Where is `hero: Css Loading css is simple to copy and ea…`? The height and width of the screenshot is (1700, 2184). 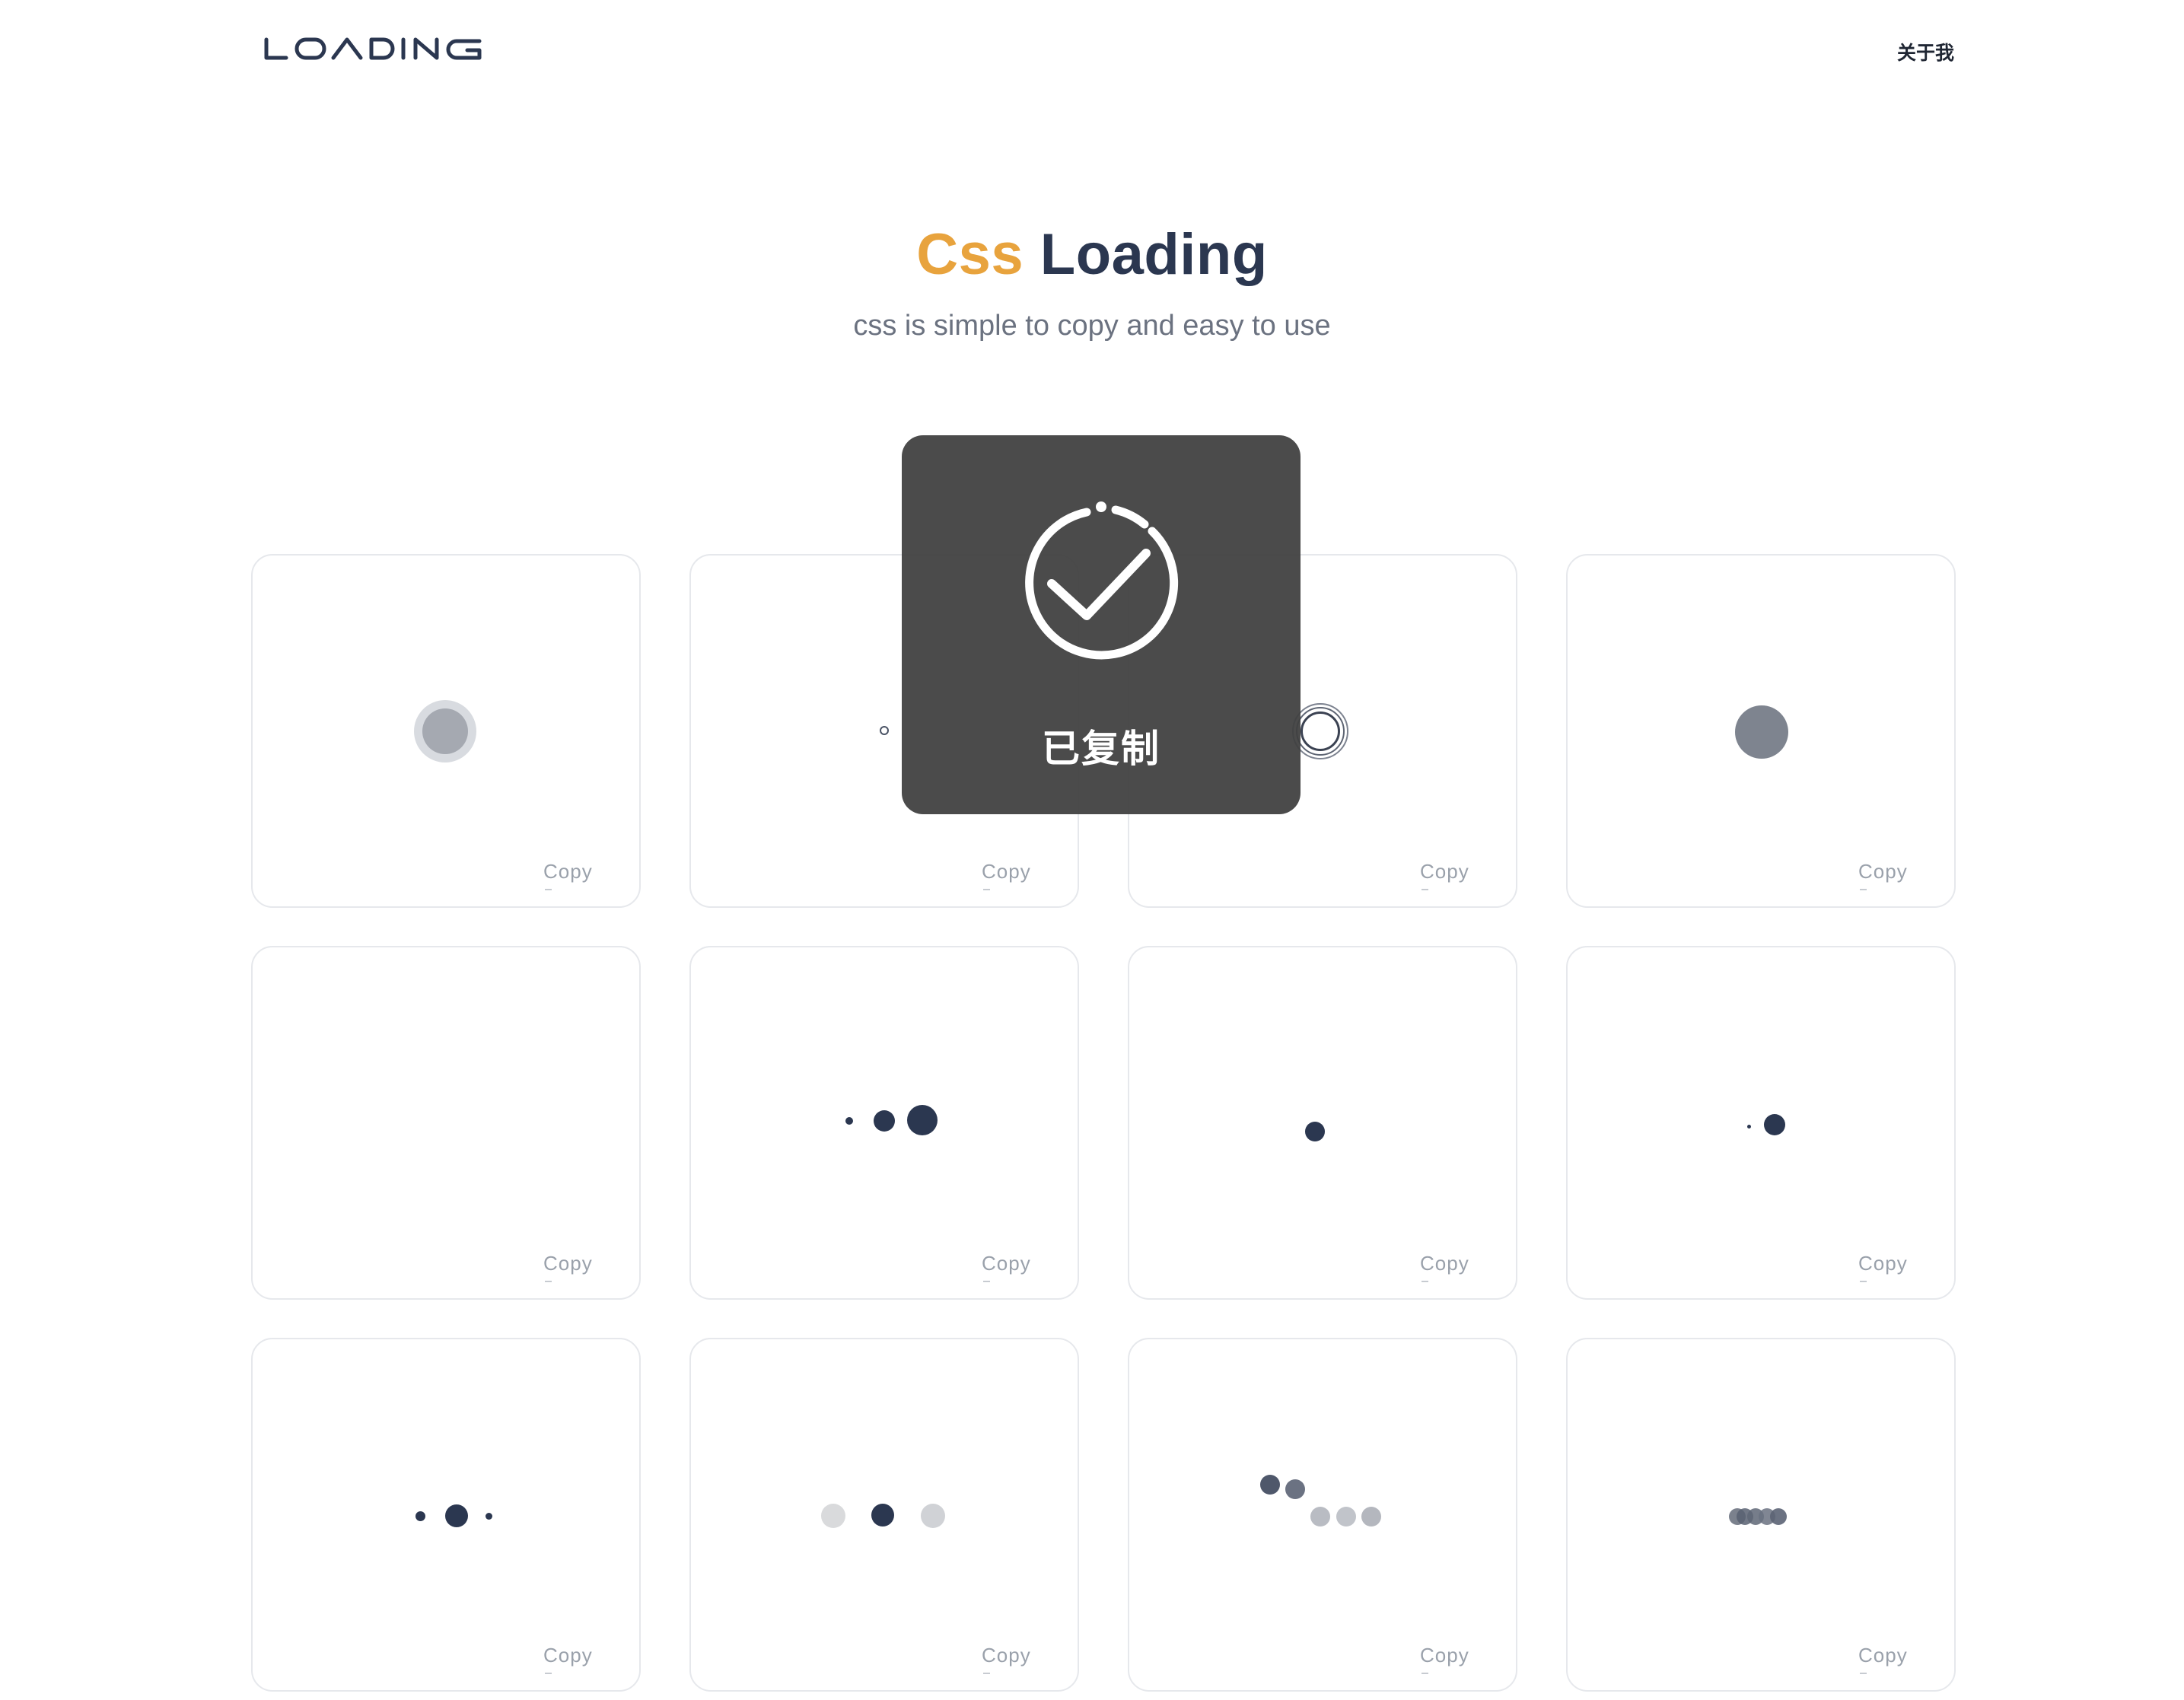
hero: Css Loading css is simple to copy and ea… is located at coordinates (1092, 281).